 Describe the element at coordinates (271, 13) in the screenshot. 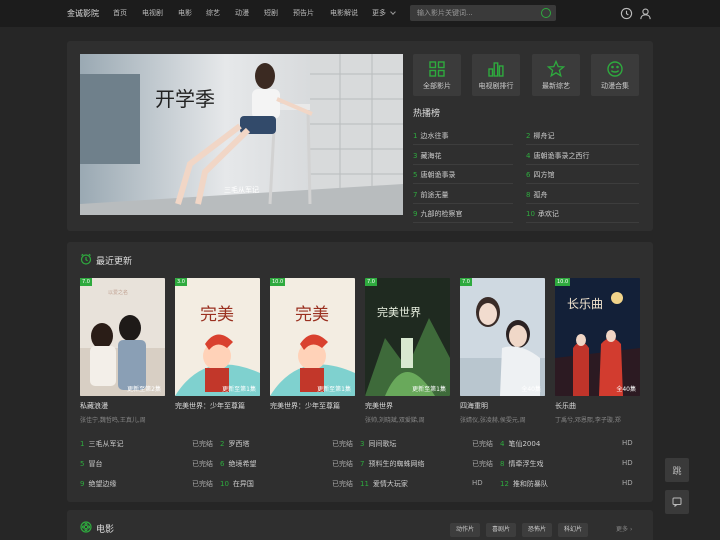

I see `nav-short: 短剧` at that location.